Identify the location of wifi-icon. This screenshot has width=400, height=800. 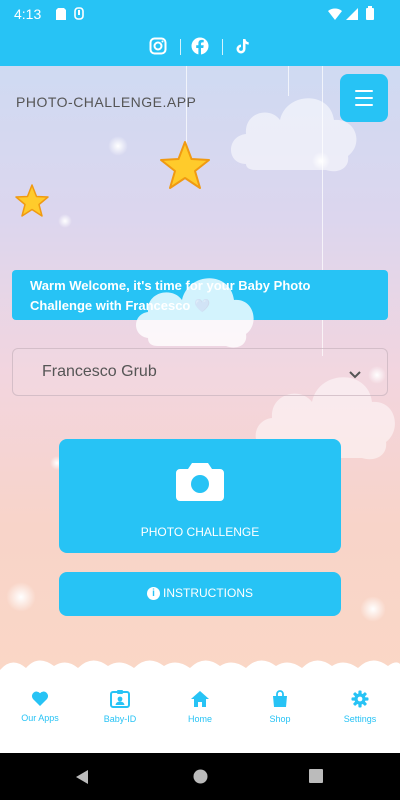
(335, 16).